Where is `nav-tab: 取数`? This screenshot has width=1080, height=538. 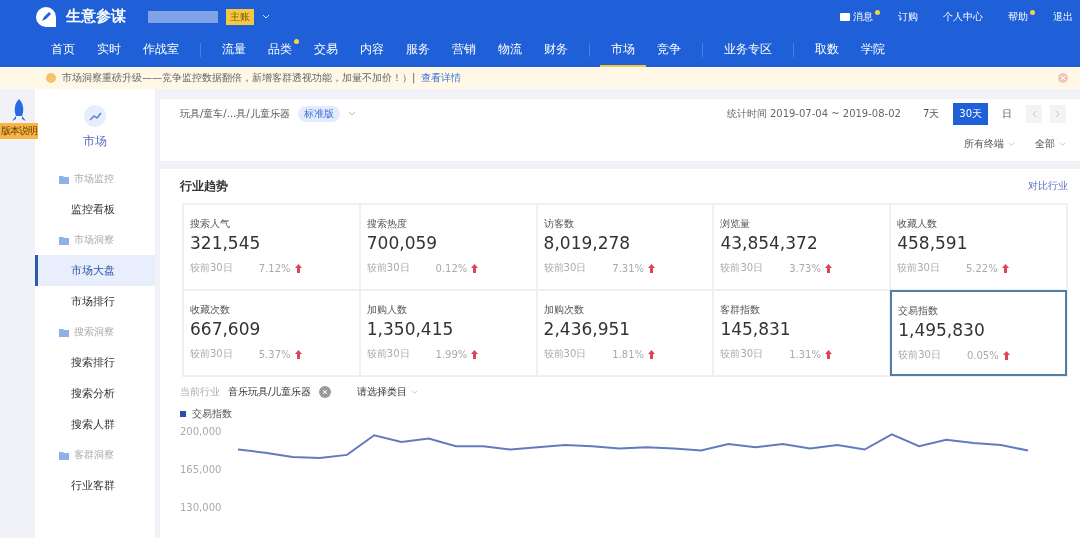 nav-tab: 取数 is located at coordinates (827, 50).